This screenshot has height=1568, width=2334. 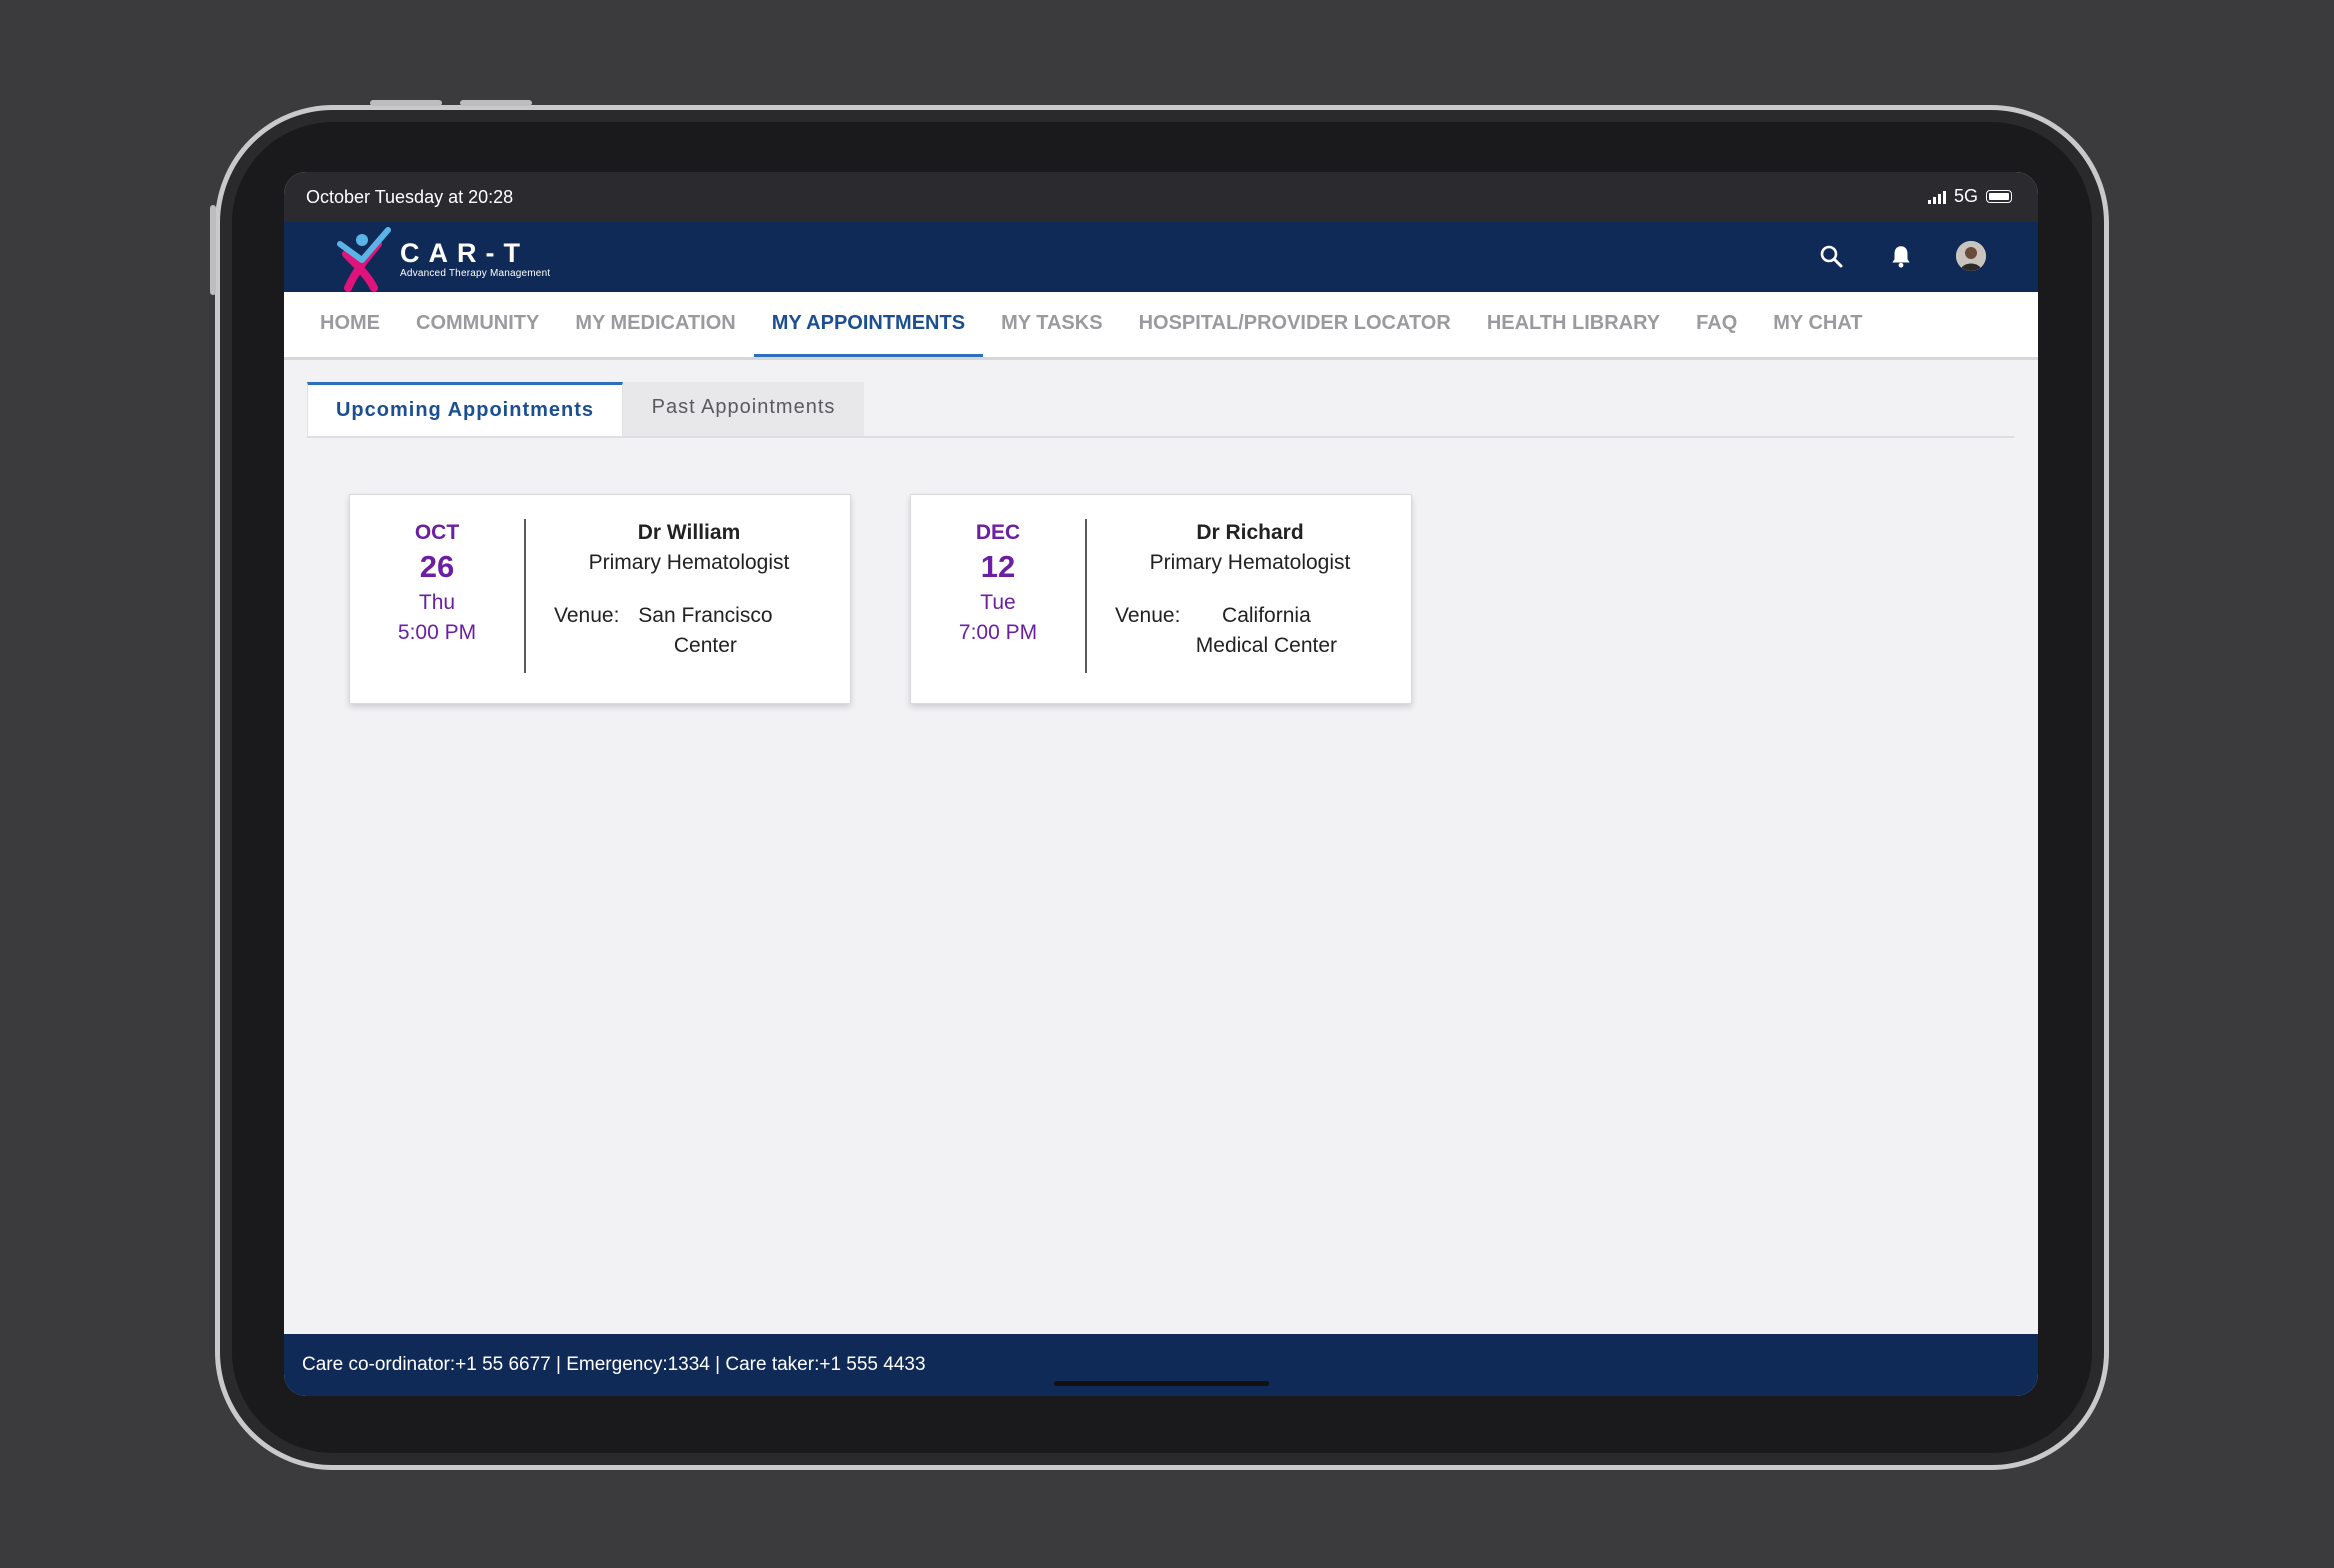 What do you see at coordinates (213, 250) in the screenshot?
I see `tablet-side-button` at bounding box center [213, 250].